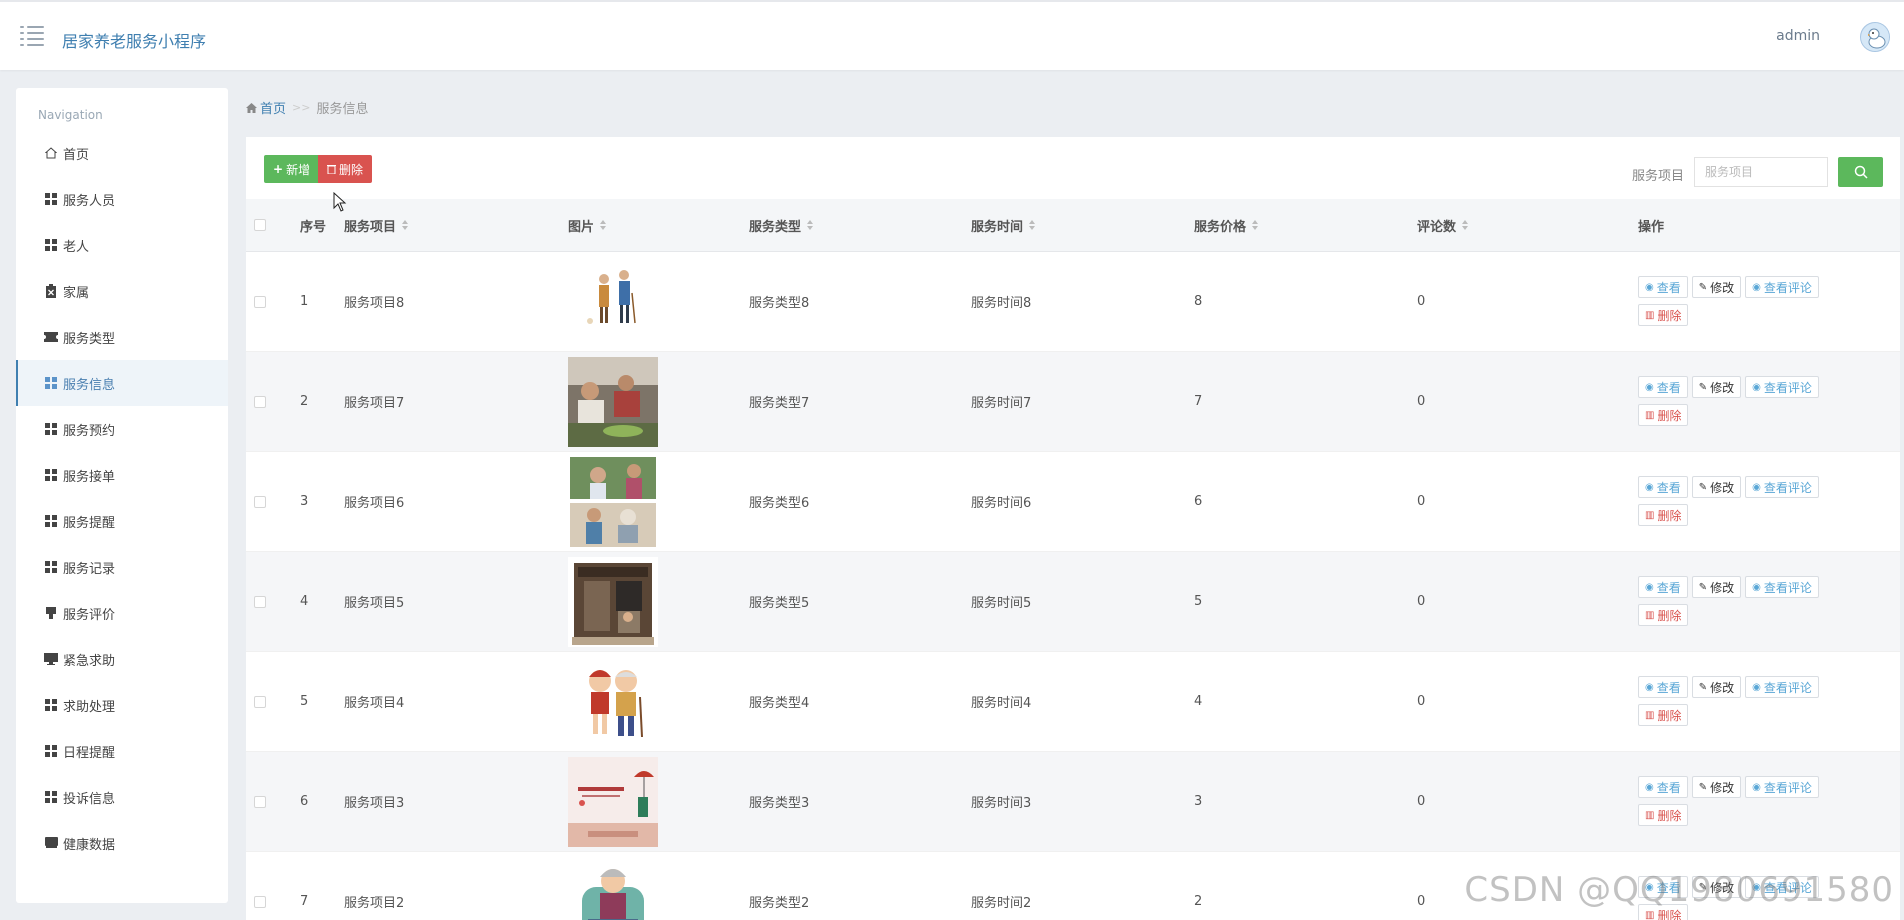  Describe the element at coordinates (122, 199) in the screenshot. I see `sidebar-item: 服务人员` at that location.